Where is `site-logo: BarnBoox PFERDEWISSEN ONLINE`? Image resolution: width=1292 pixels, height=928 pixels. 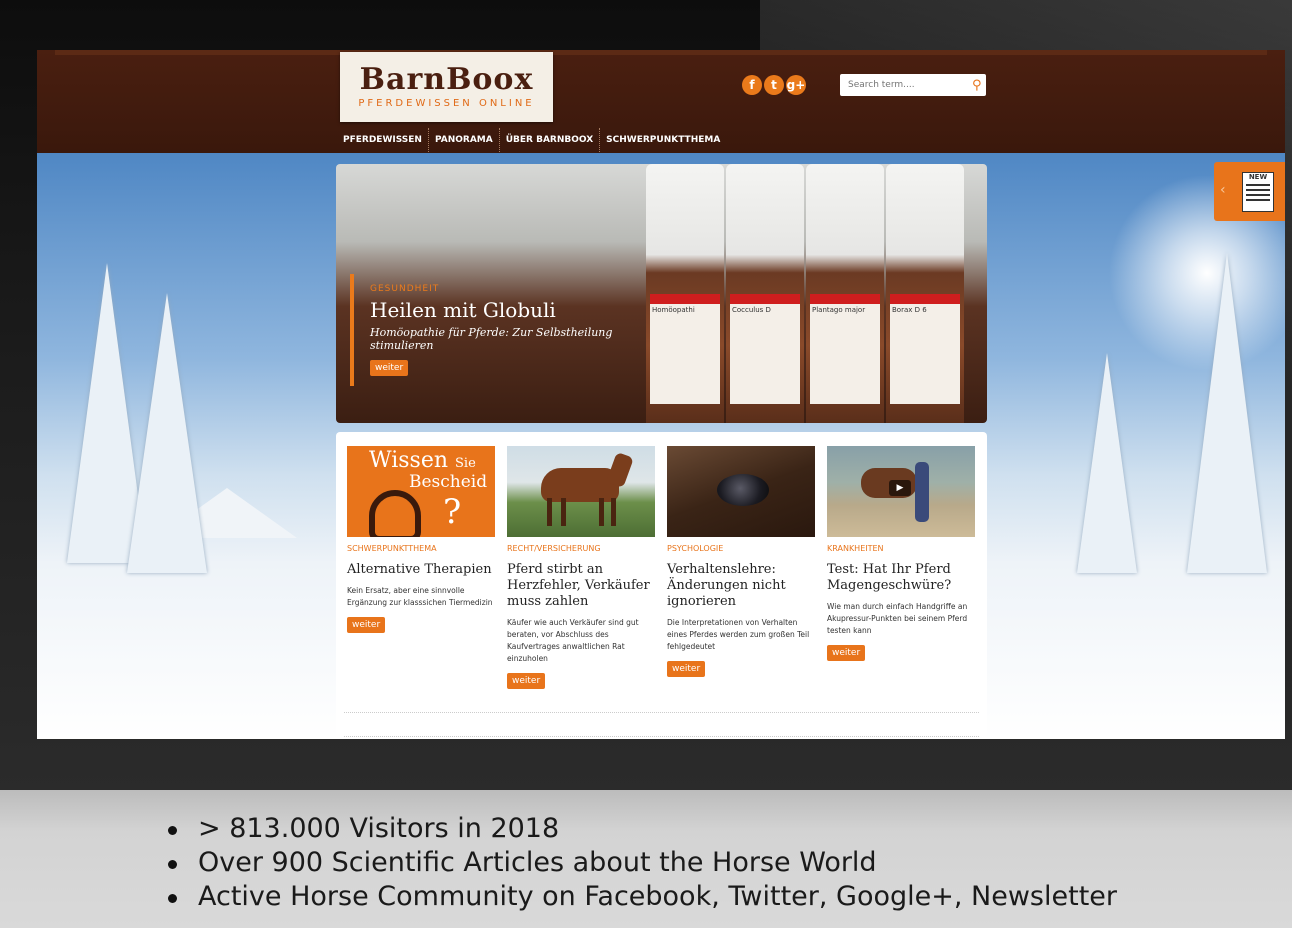
site-logo: BarnBoox PFERDEWISSEN ONLINE is located at coordinates (446, 87).